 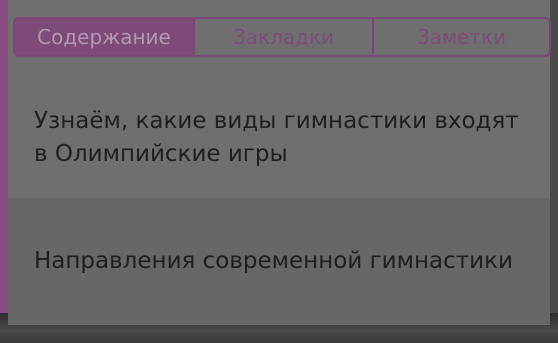 What do you see at coordinates (104, 37) in the screenshot?
I see `tab-contents: Содержание` at bounding box center [104, 37].